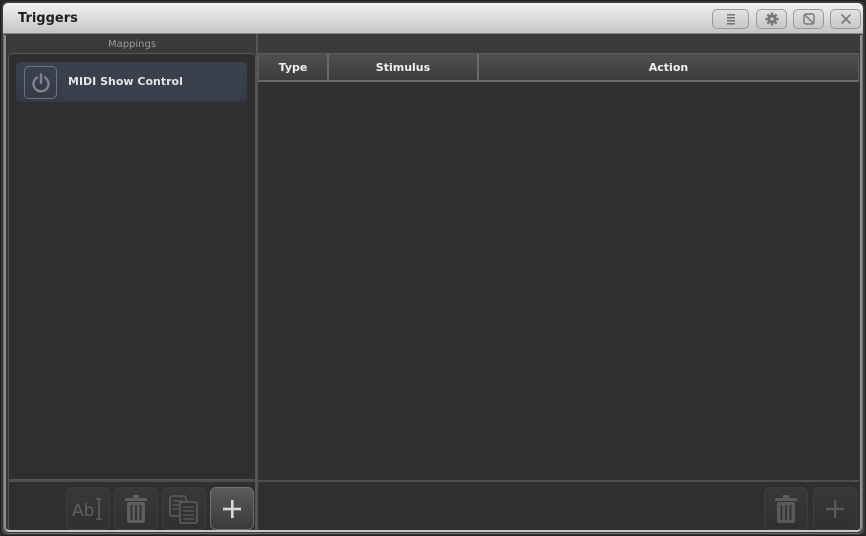 This screenshot has height=536, width=866. I want to click on close-icon, so click(845, 19).